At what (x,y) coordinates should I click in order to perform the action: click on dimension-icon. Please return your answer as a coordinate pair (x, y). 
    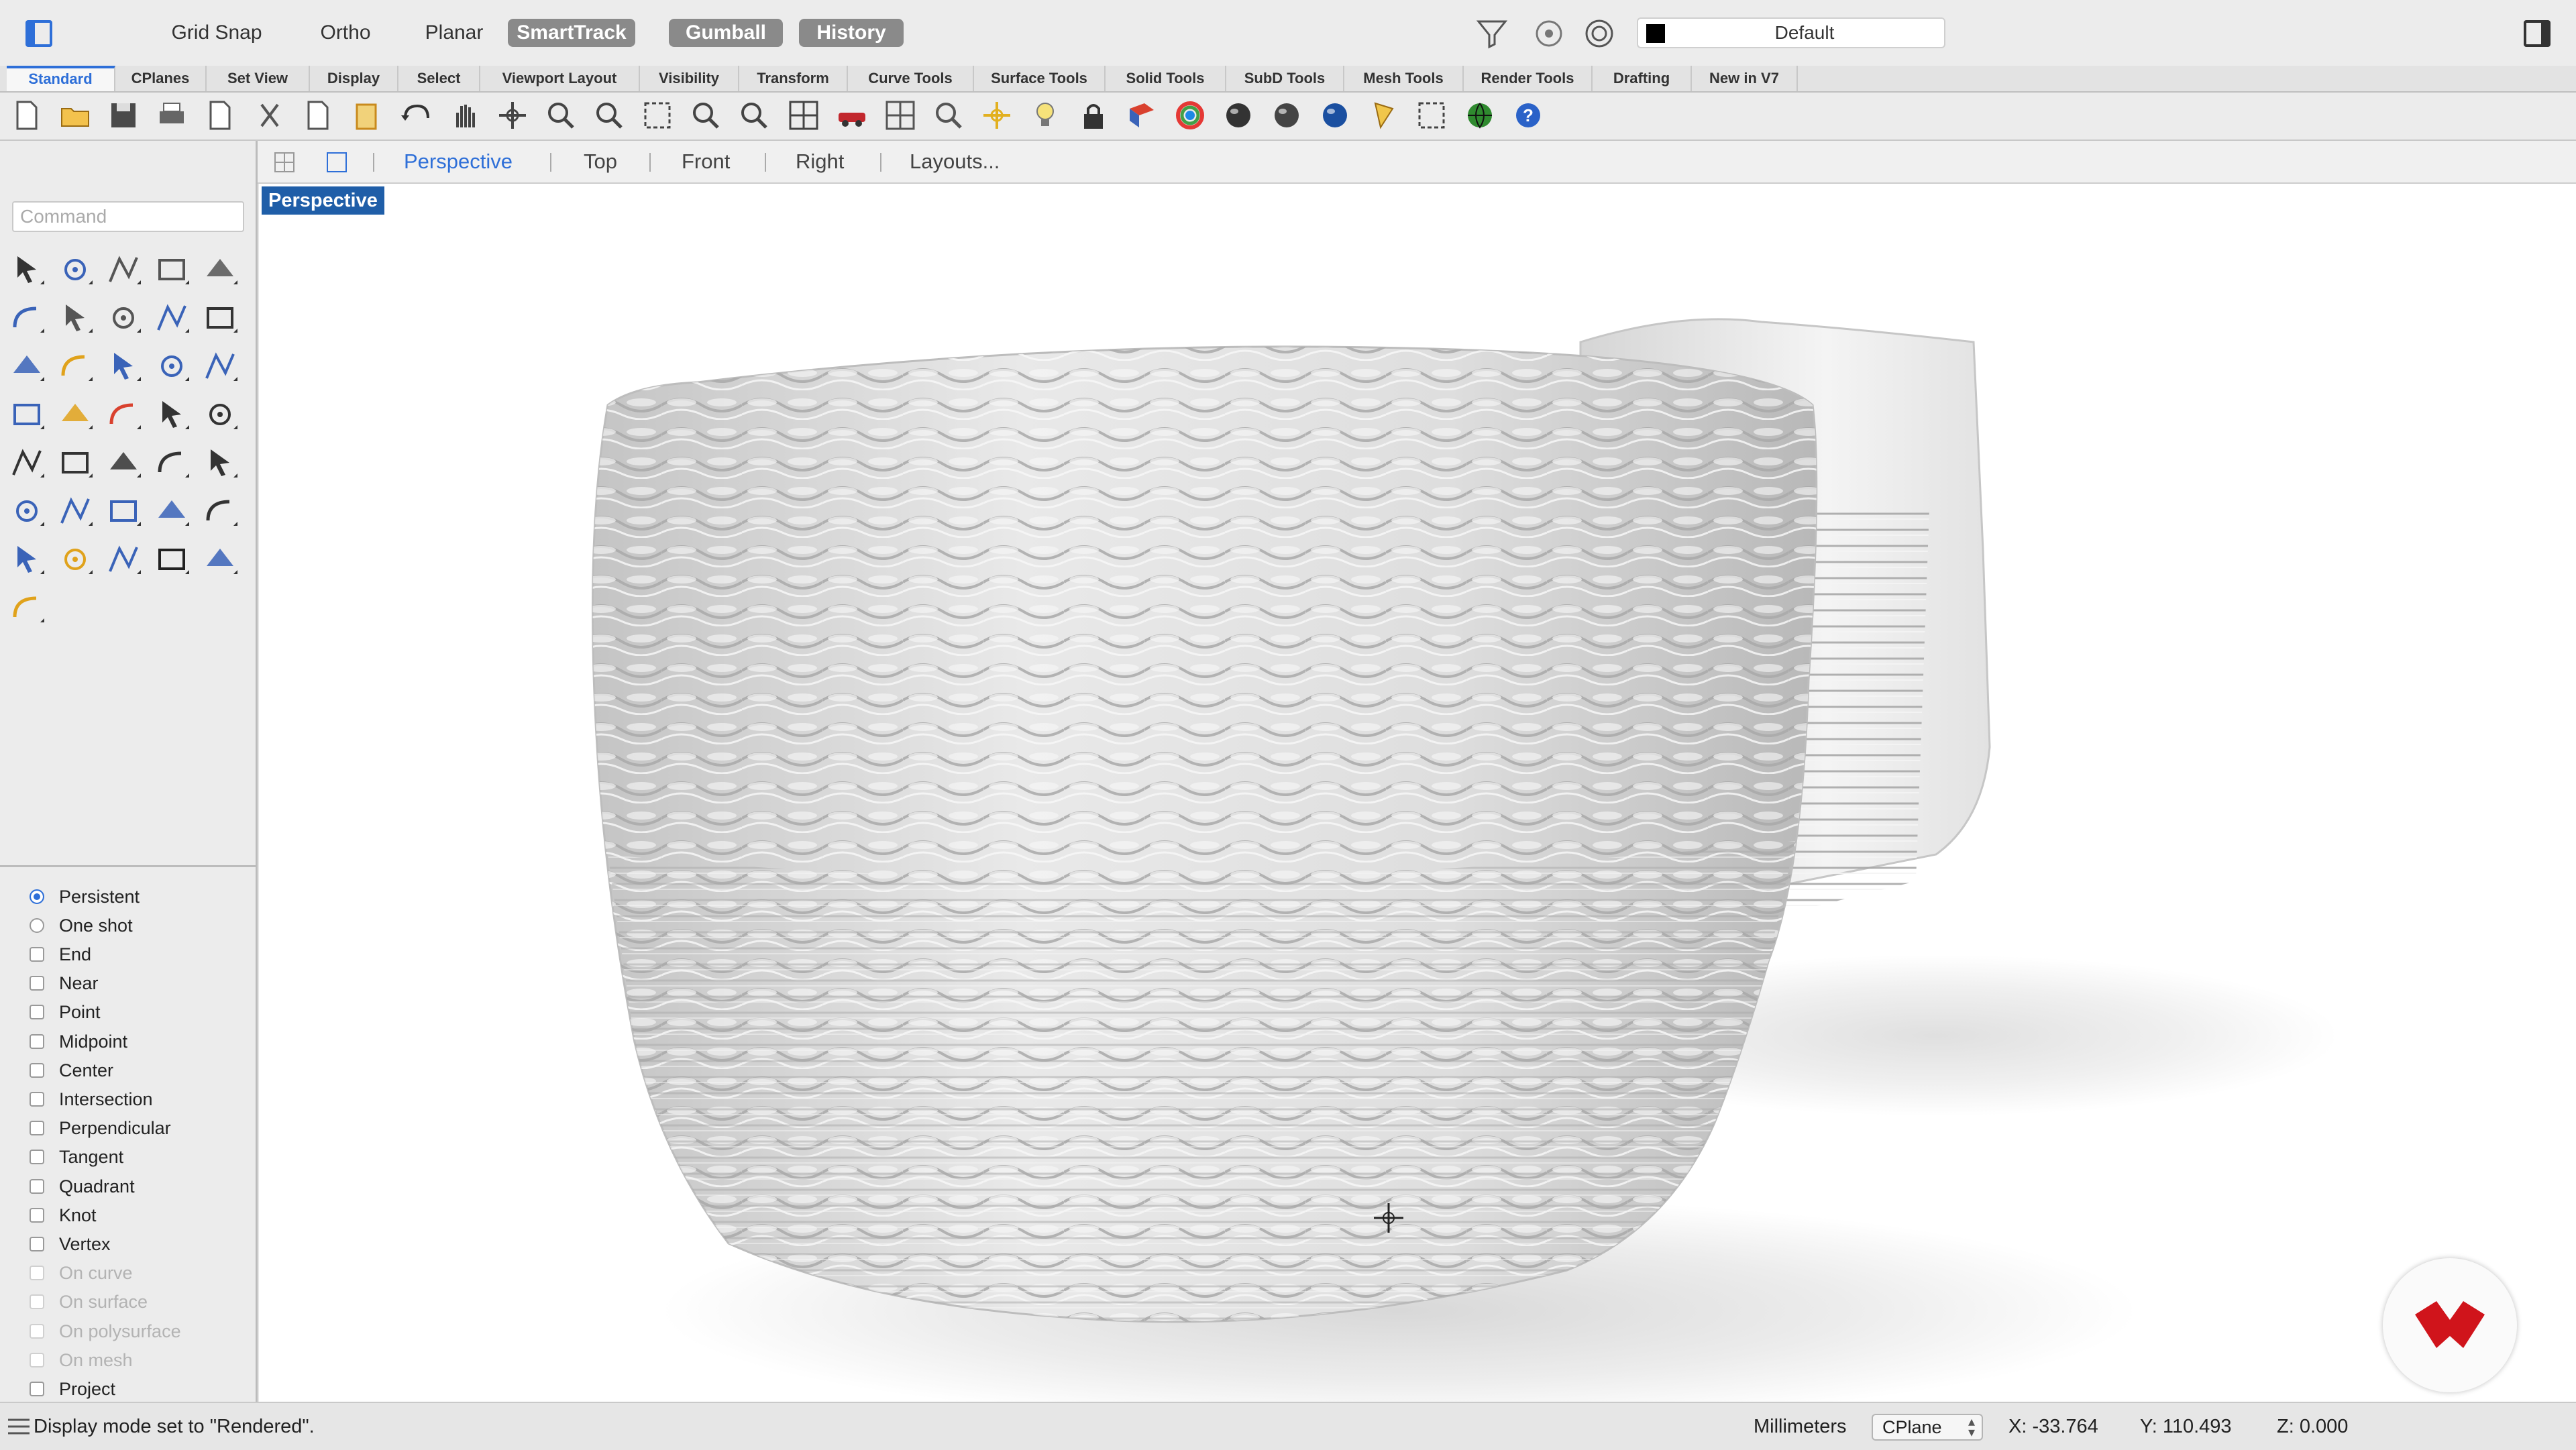
    Looking at the image, I should click on (1431, 115).